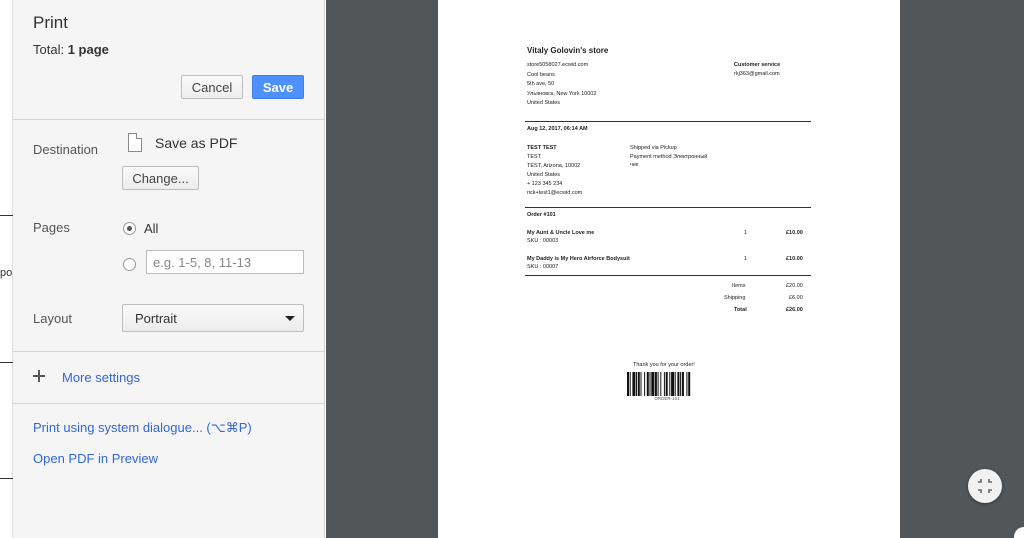 The height and width of the screenshot is (538, 1024). Describe the element at coordinates (561, 233) in the screenshot. I see `item-name: My Aunt & Uncle Love me` at that location.